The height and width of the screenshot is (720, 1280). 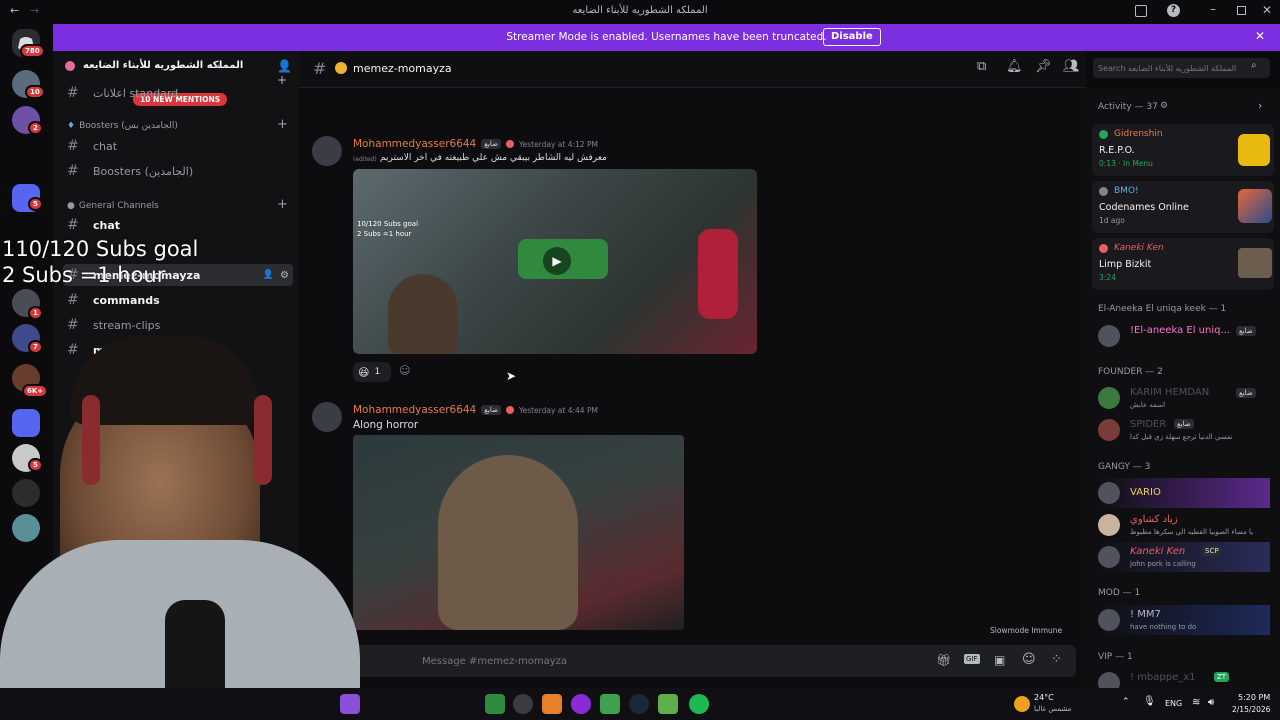 I want to click on gif-icon: GIF, so click(x=972, y=659).